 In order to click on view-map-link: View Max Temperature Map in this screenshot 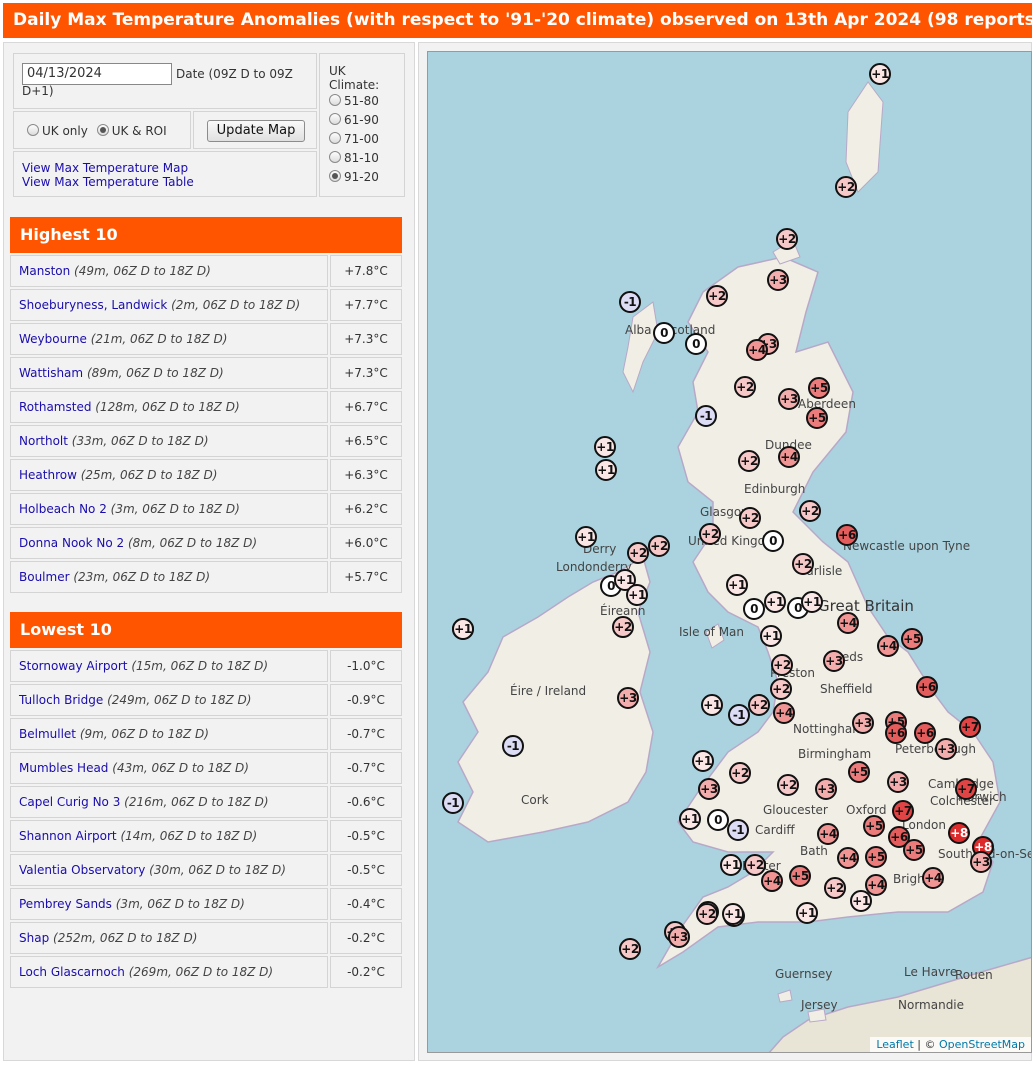, I will do `click(169, 168)`.